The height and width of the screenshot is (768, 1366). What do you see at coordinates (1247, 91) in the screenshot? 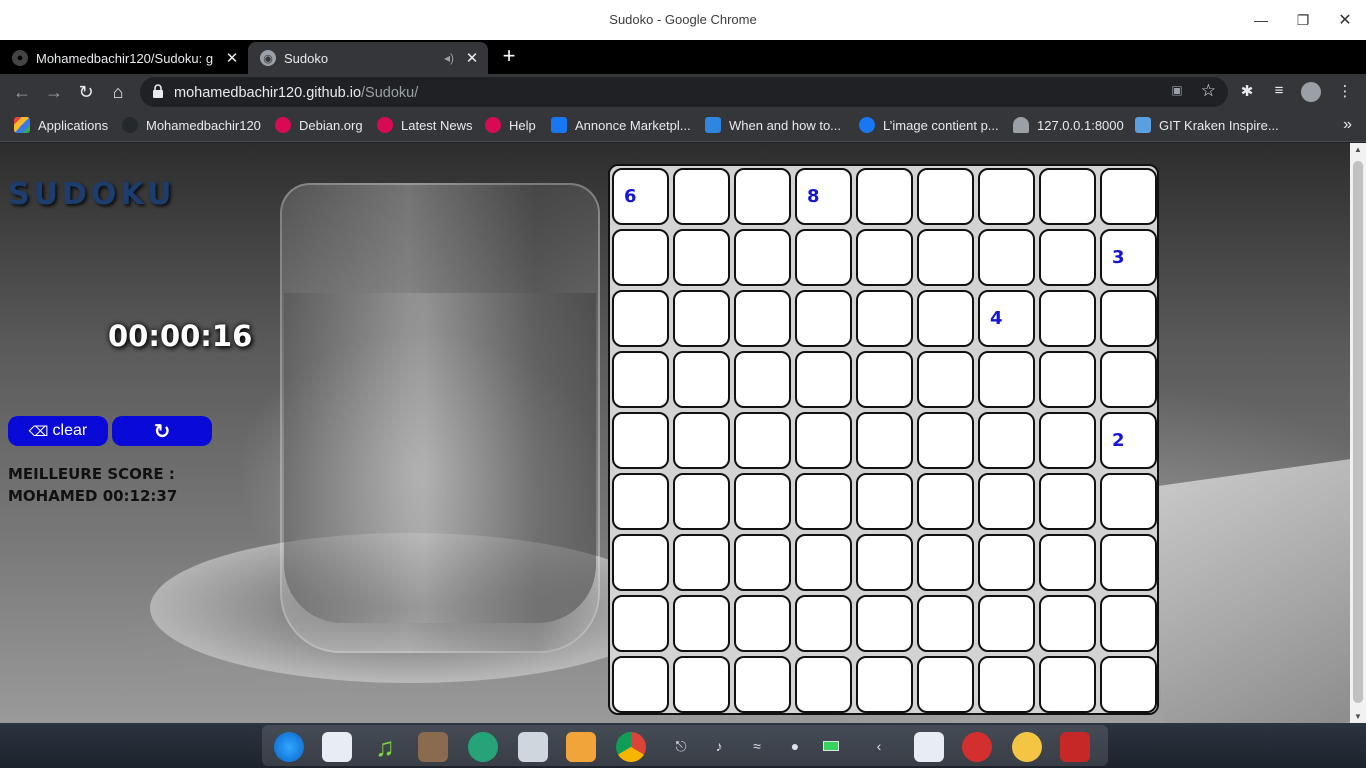
I see `extensions-icon: ✱` at bounding box center [1247, 91].